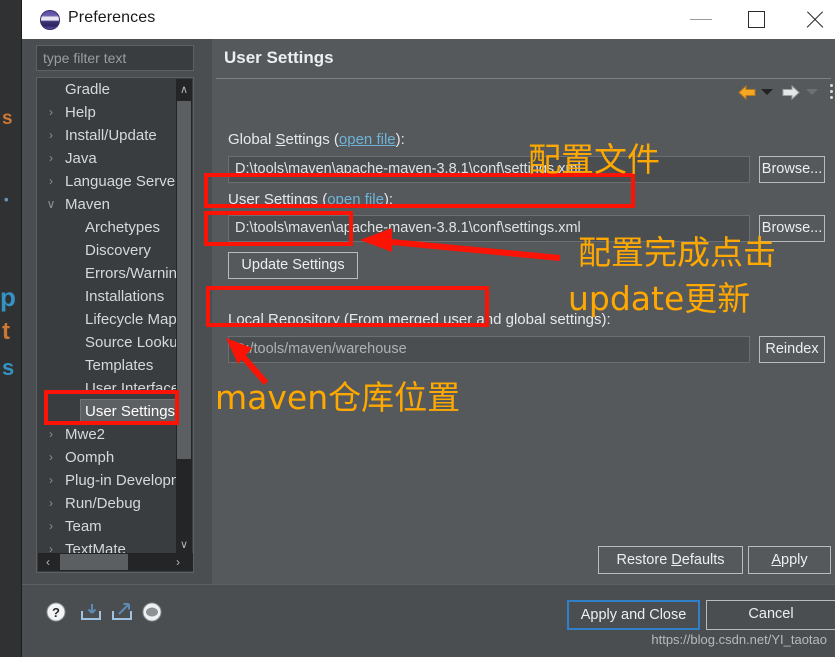 The height and width of the screenshot is (657, 835). Describe the element at coordinates (280, 139) in the screenshot. I see `global-settings-mnemonic: S` at that location.